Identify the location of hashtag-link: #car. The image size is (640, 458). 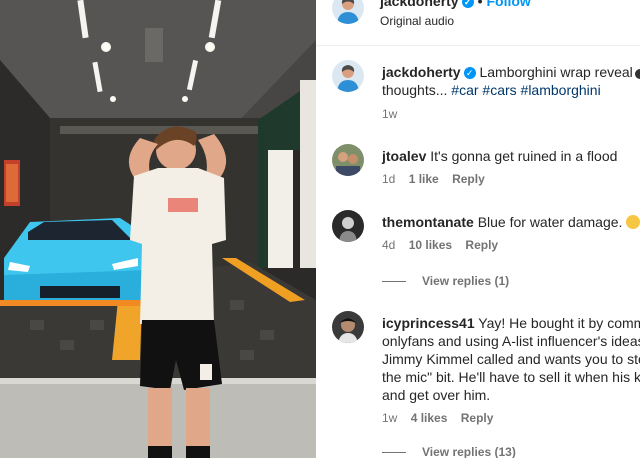
(464, 90).